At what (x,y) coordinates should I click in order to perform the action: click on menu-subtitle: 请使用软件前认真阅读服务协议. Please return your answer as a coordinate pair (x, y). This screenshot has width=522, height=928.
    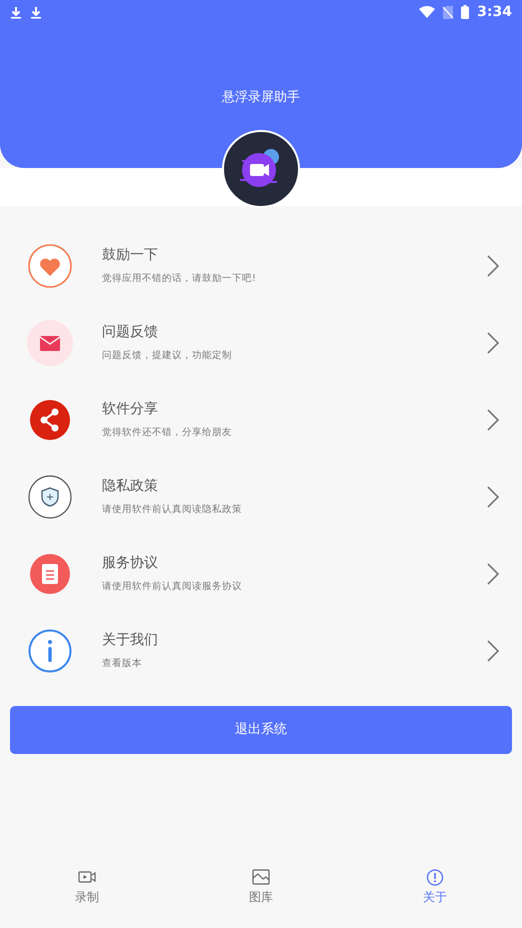
    Looking at the image, I should click on (172, 587).